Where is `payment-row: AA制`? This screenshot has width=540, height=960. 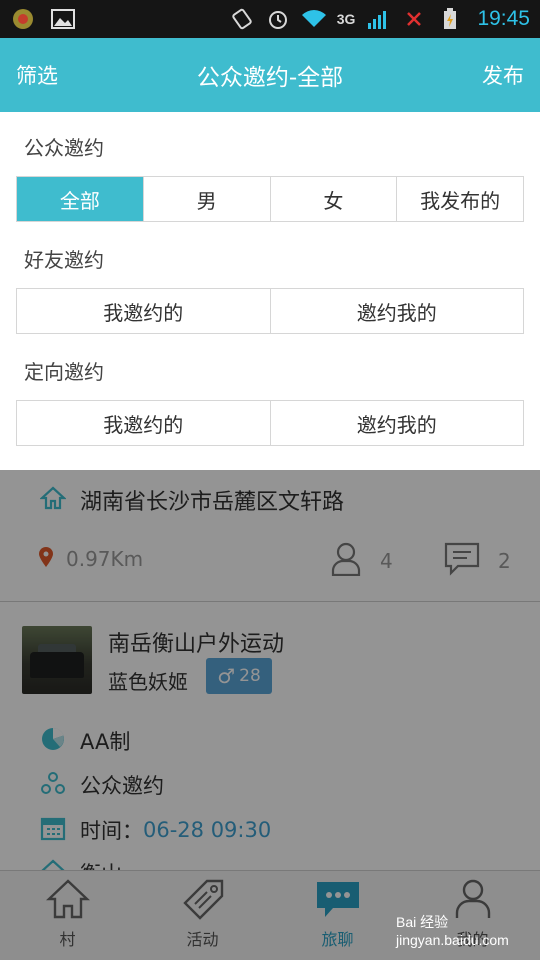
payment-row: AA制 is located at coordinates (85, 741).